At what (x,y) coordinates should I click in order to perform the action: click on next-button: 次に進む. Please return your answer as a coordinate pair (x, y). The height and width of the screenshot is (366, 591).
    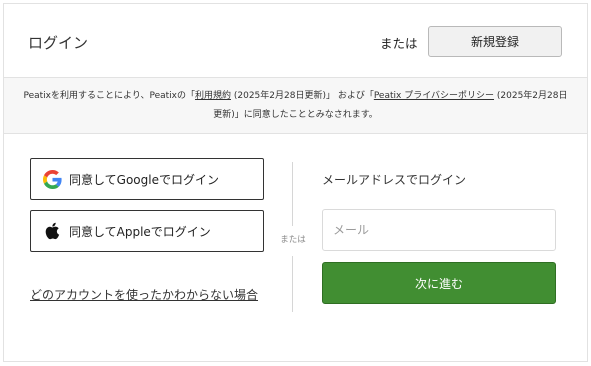
    Looking at the image, I should click on (439, 283).